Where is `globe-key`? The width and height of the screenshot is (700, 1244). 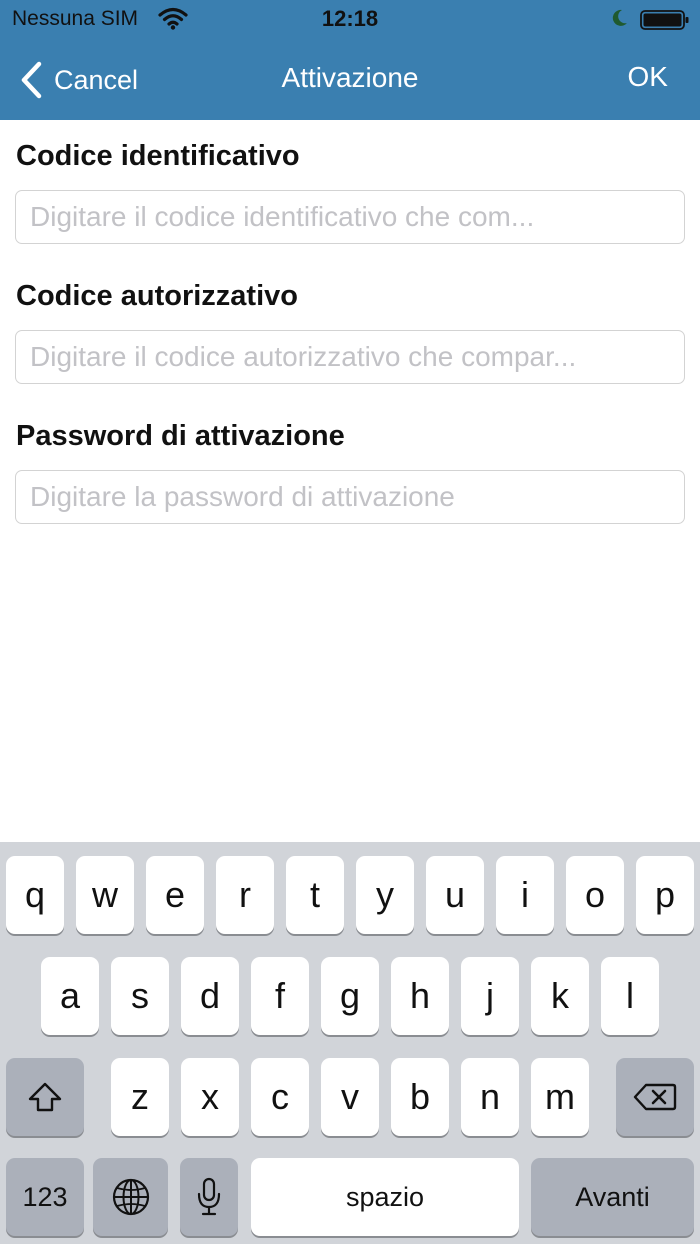 globe-key is located at coordinates (130, 1197).